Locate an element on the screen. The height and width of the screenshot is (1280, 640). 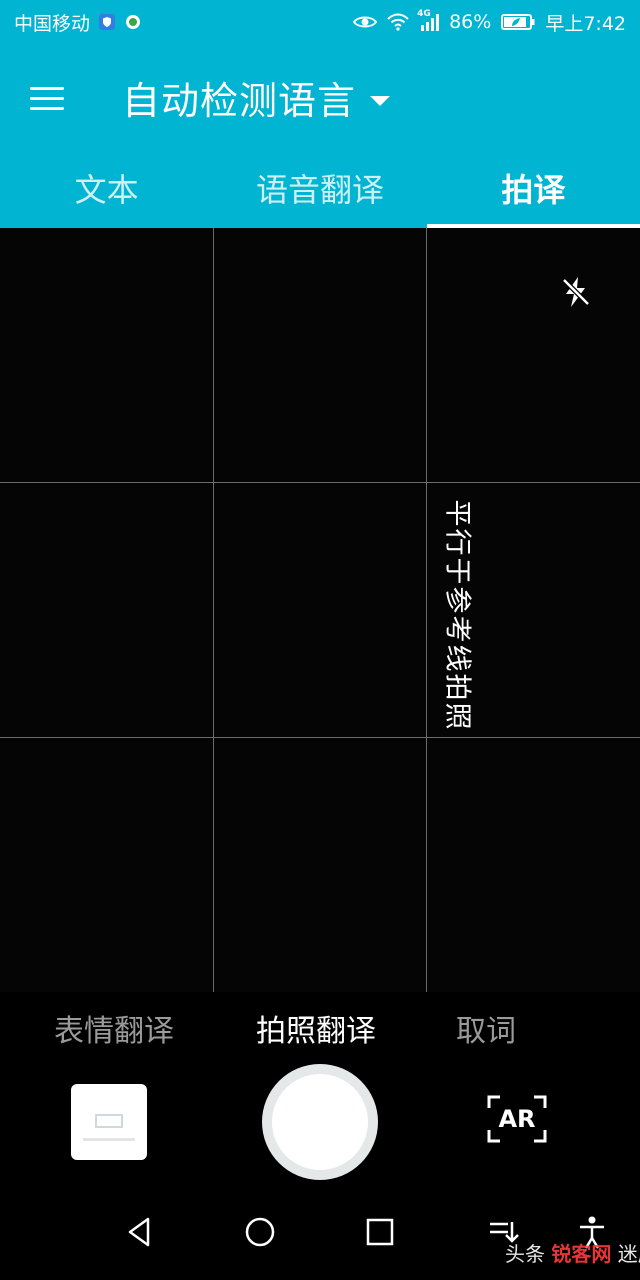
tab-bar: 文本 语音翻译 拍译 is located at coordinates (320, 188).